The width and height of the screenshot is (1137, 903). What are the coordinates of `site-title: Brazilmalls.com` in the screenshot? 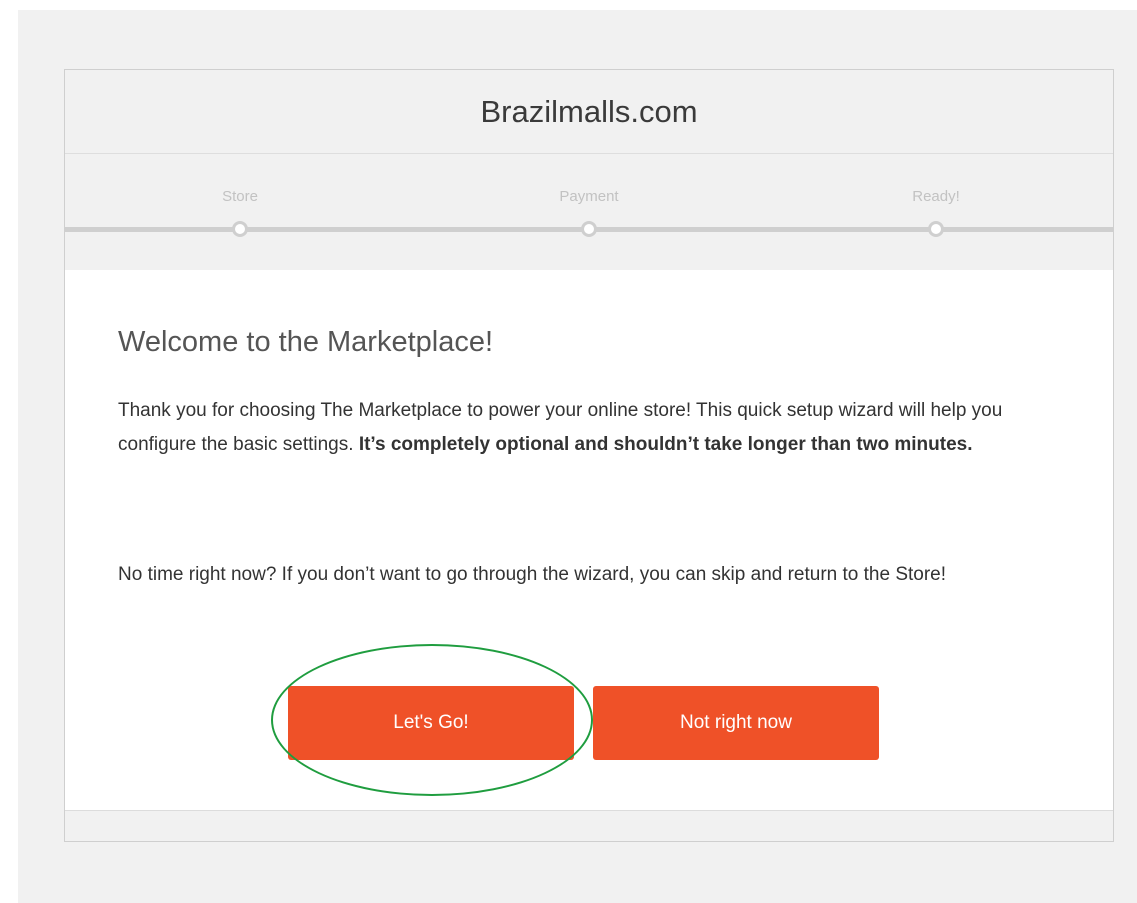 It's located at (589, 112).